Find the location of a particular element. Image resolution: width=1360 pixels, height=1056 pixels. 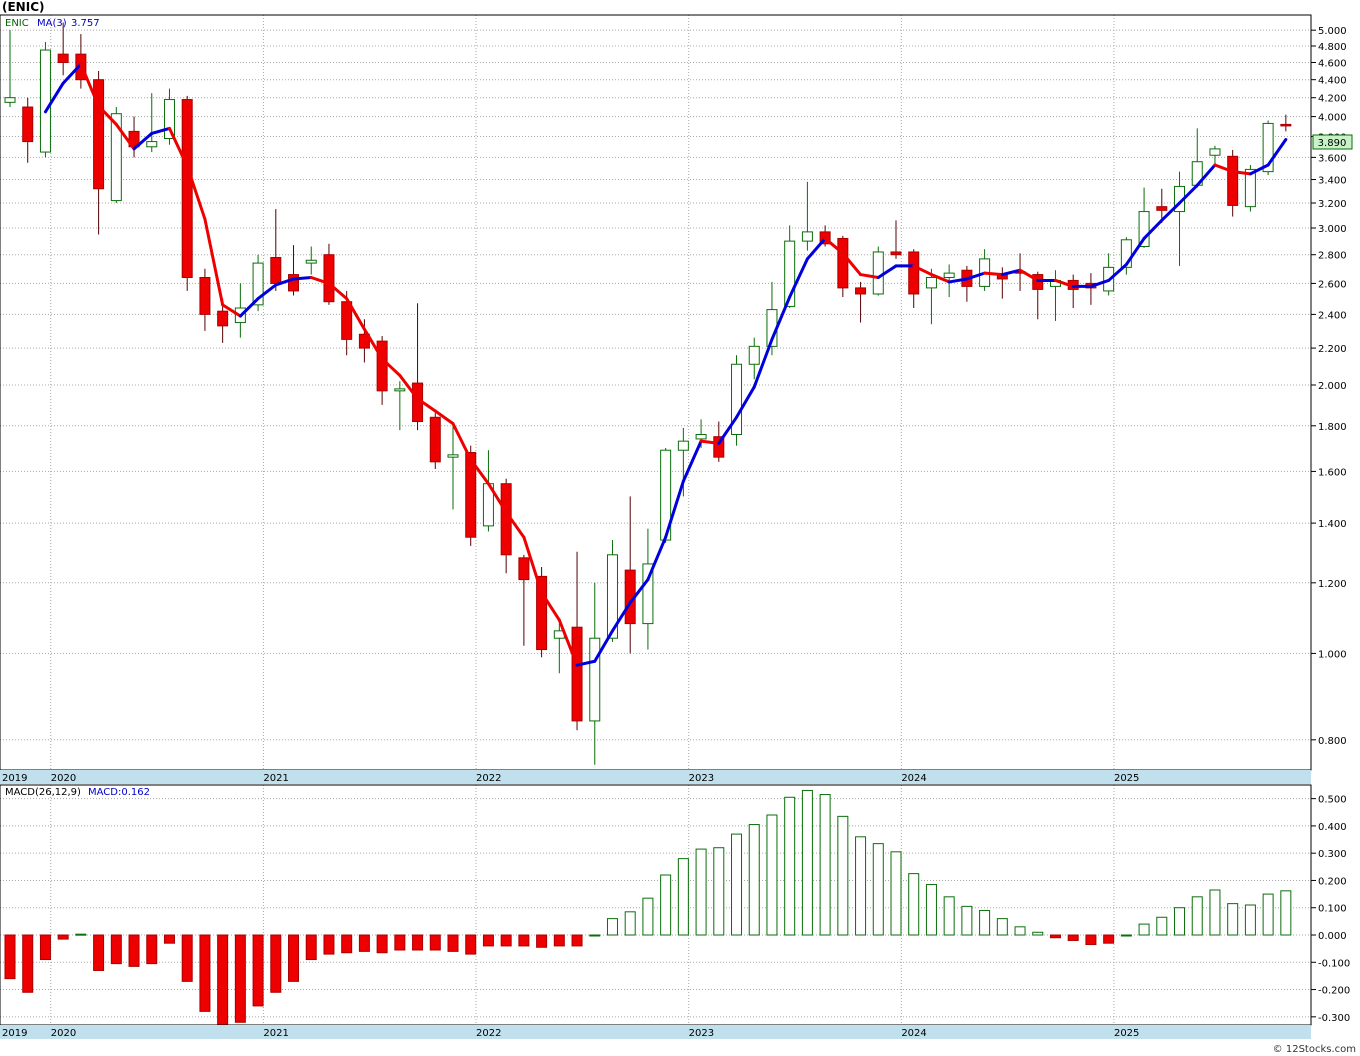

price-x-tick-label: 2021 is located at coordinates (275, 778).